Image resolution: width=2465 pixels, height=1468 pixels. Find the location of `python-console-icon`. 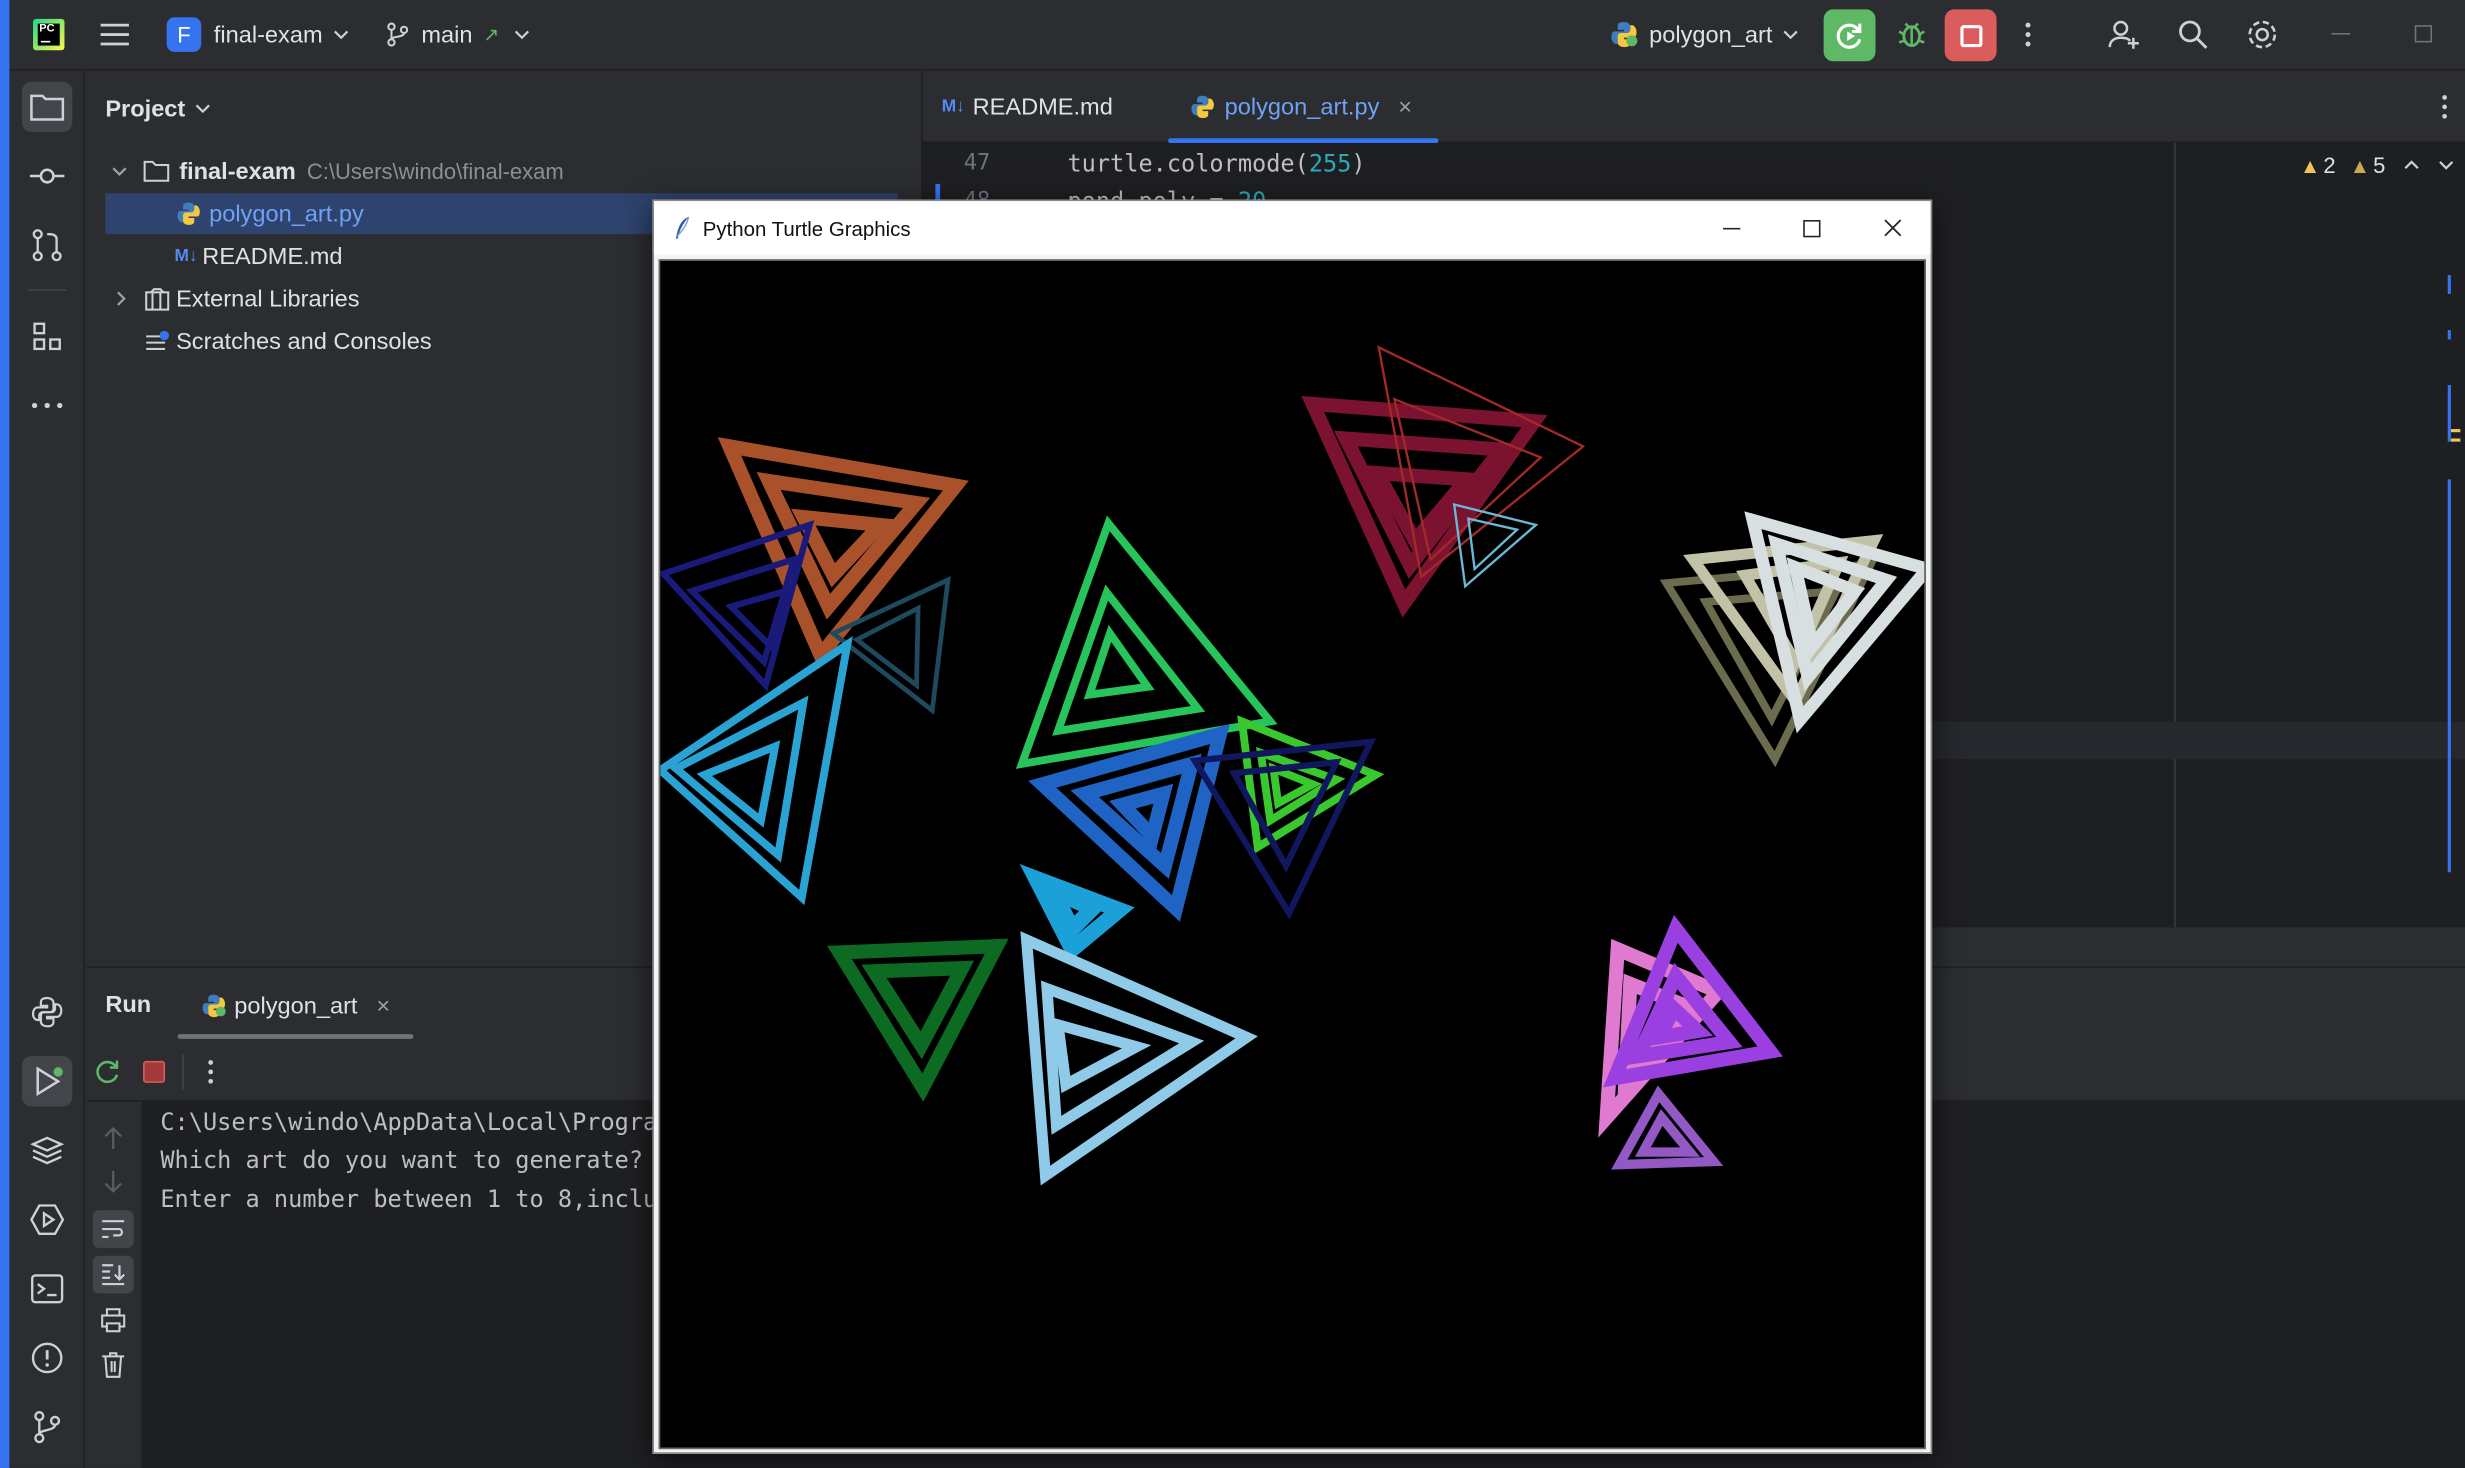

python-console-icon is located at coordinates (47, 1012).